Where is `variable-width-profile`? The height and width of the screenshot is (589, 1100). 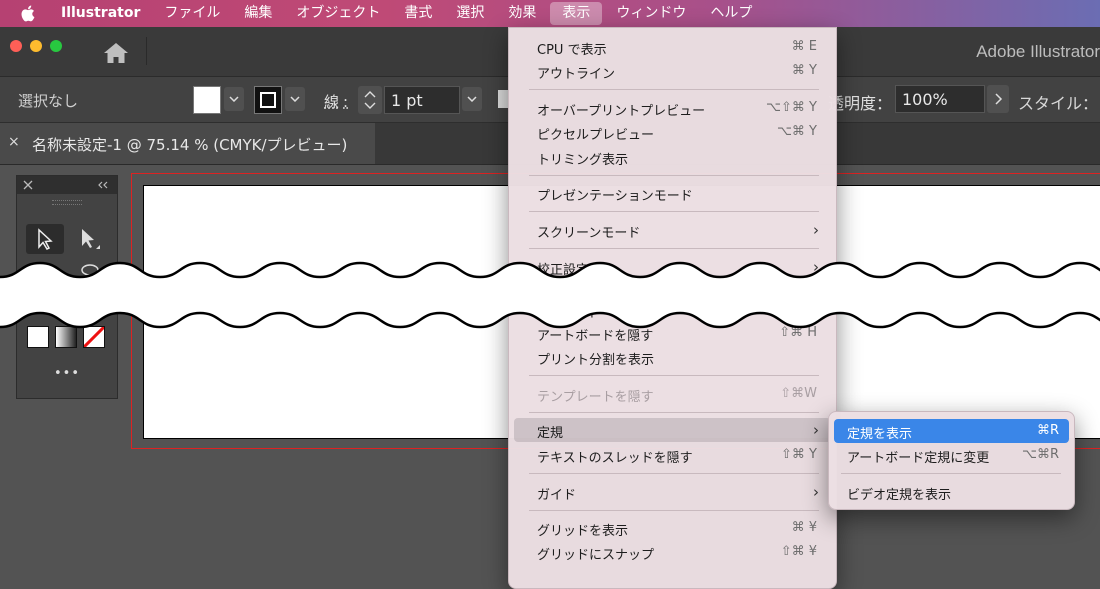
variable-width-profile is located at coordinates (503, 99).